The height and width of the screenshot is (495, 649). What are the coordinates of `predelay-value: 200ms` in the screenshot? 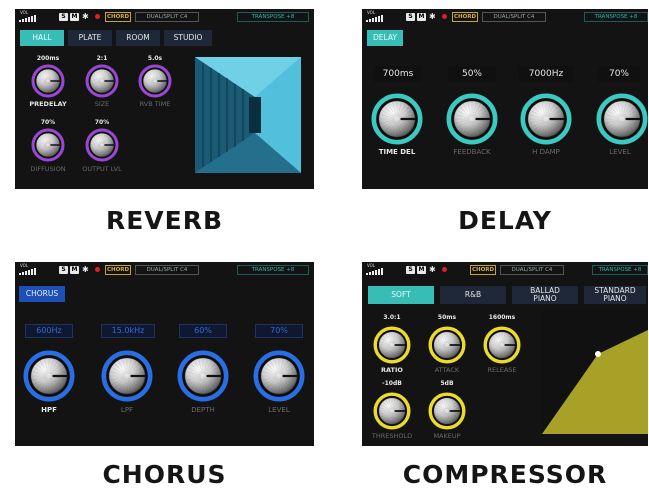 It's located at (48, 58).